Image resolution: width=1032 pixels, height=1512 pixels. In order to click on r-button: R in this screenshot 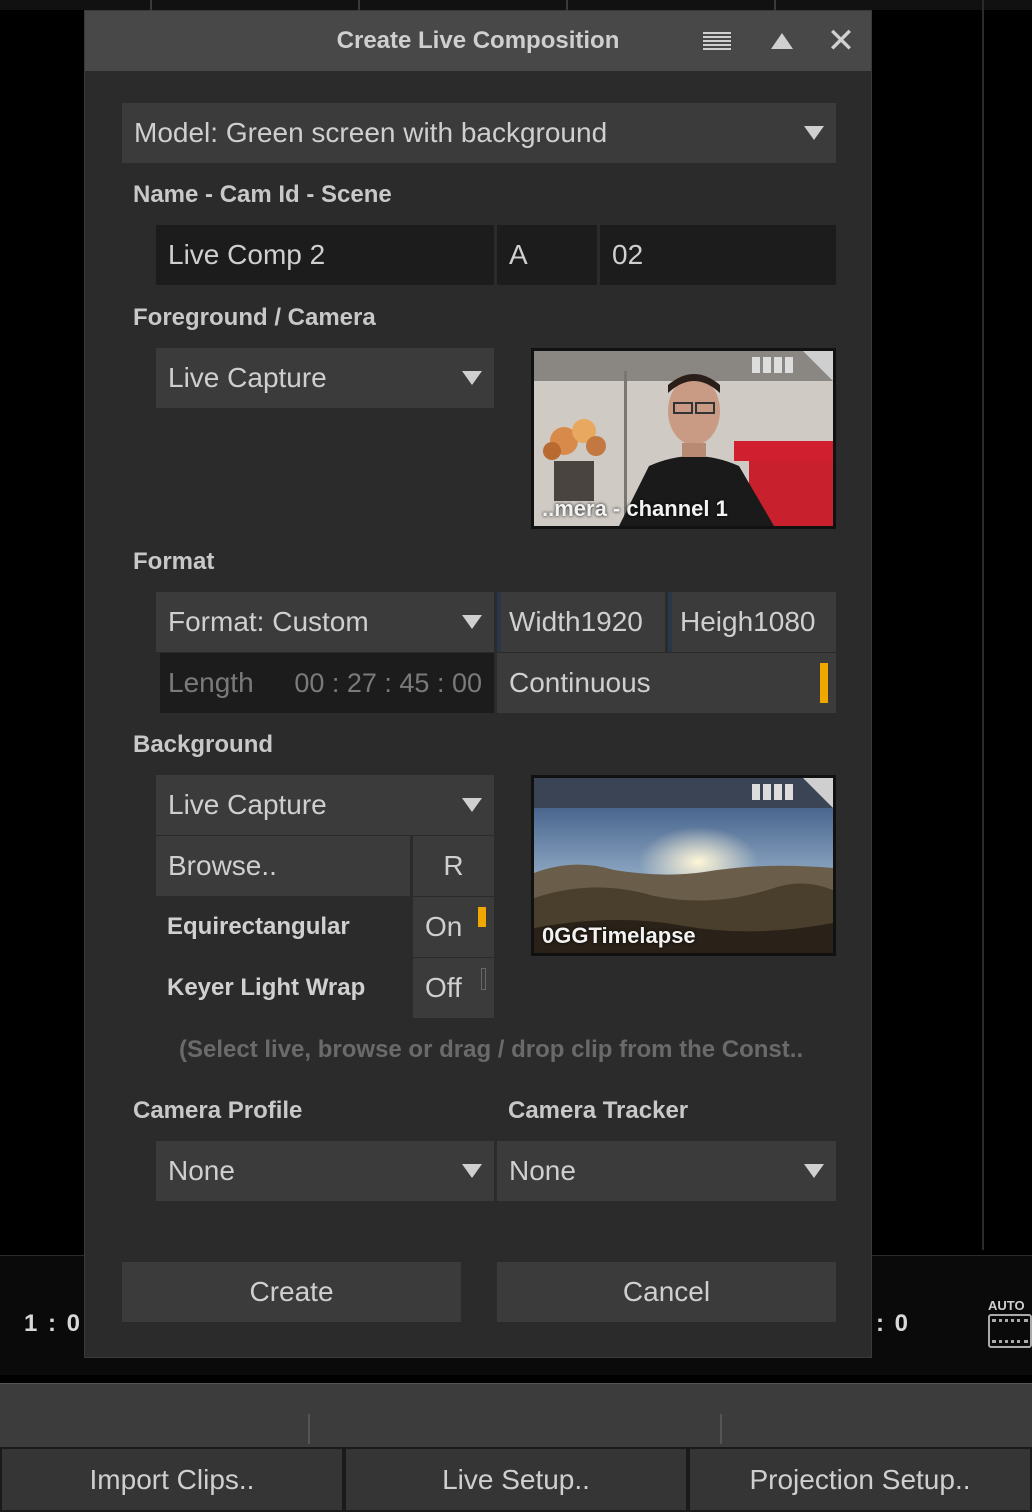, I will do `click(453, 866)`.